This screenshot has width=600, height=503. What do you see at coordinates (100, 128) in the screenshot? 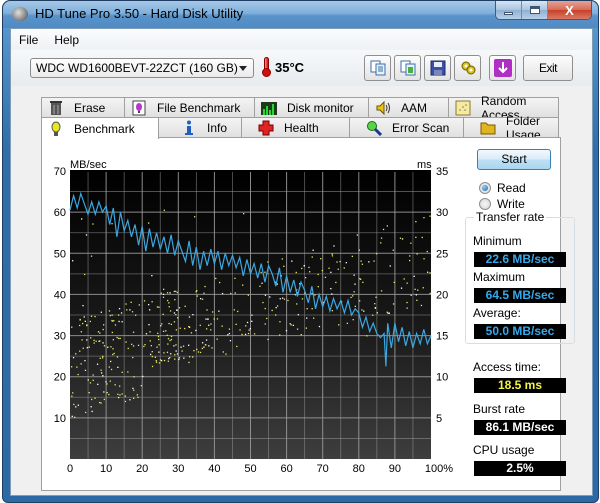
I see `tab-benchmark: Benchmark` at bounding box center [100, 128].